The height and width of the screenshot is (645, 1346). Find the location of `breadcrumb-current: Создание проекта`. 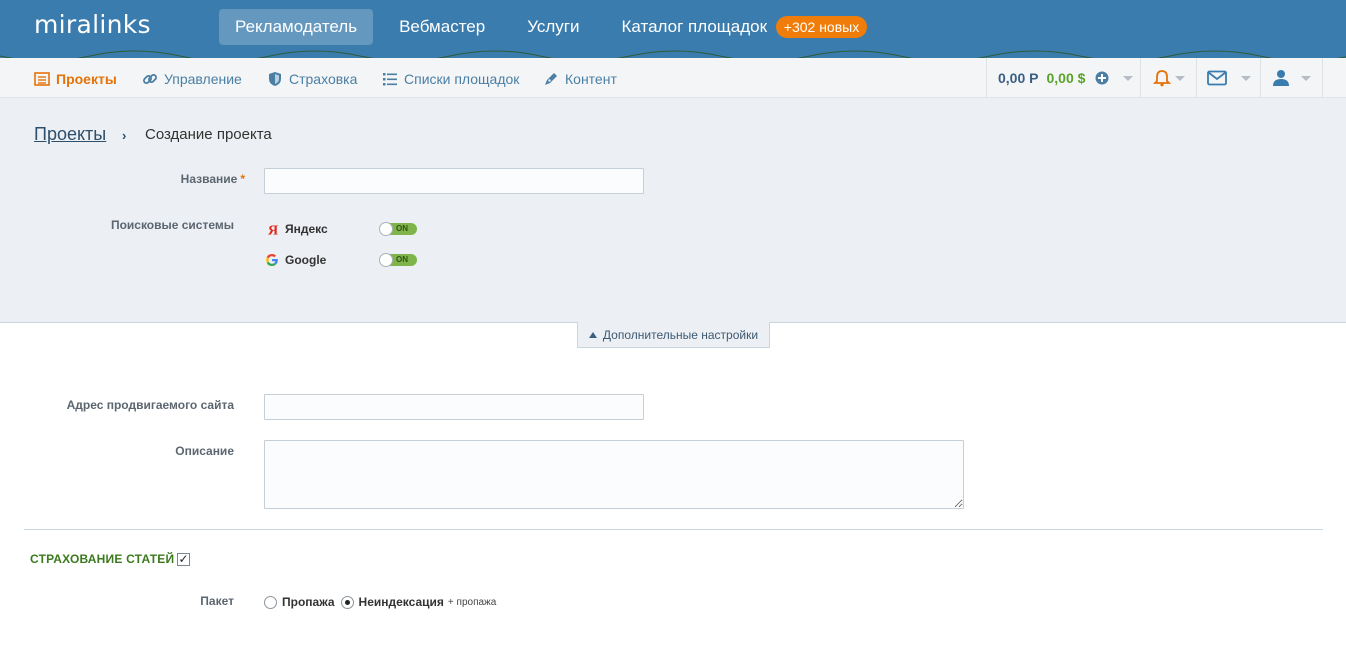

breadcrumb-current: Создание проекта is located at coordinates (208, 134).